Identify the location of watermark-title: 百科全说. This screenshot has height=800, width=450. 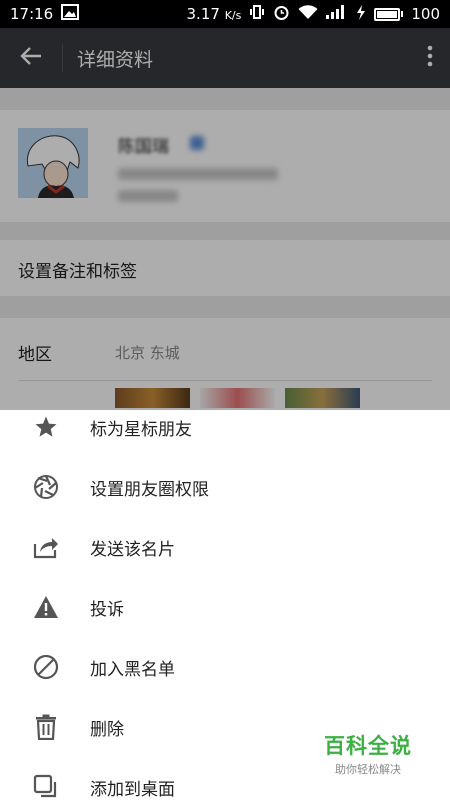
(368, 746).